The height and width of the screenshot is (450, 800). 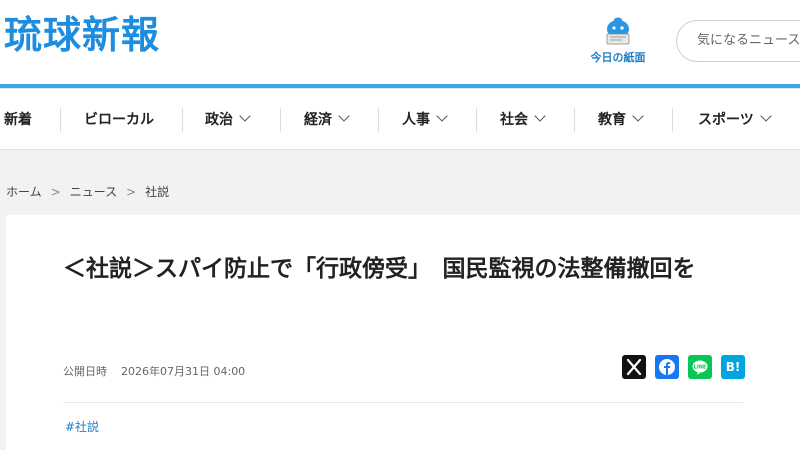 I want to click on nav-item-society: 社会, so click(x=523, y=120).